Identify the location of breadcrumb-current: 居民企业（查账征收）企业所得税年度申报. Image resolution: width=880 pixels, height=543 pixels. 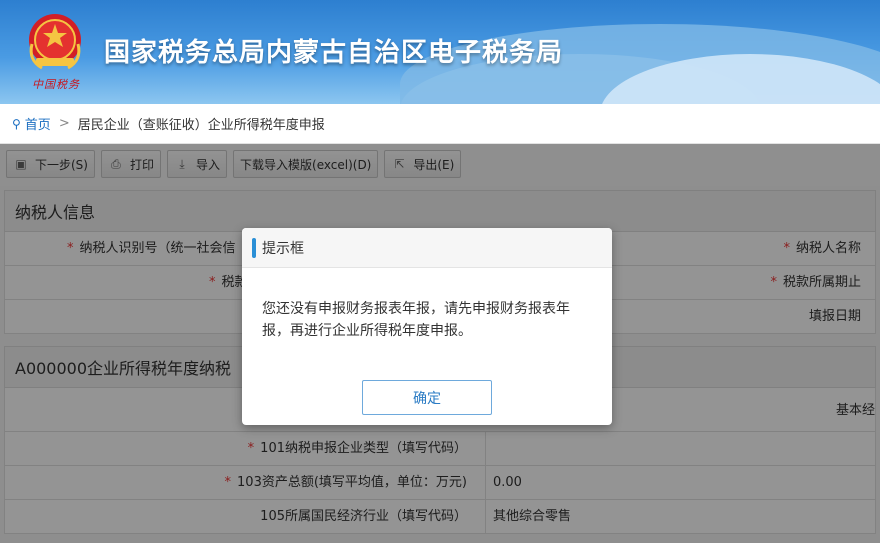
(201, 125).